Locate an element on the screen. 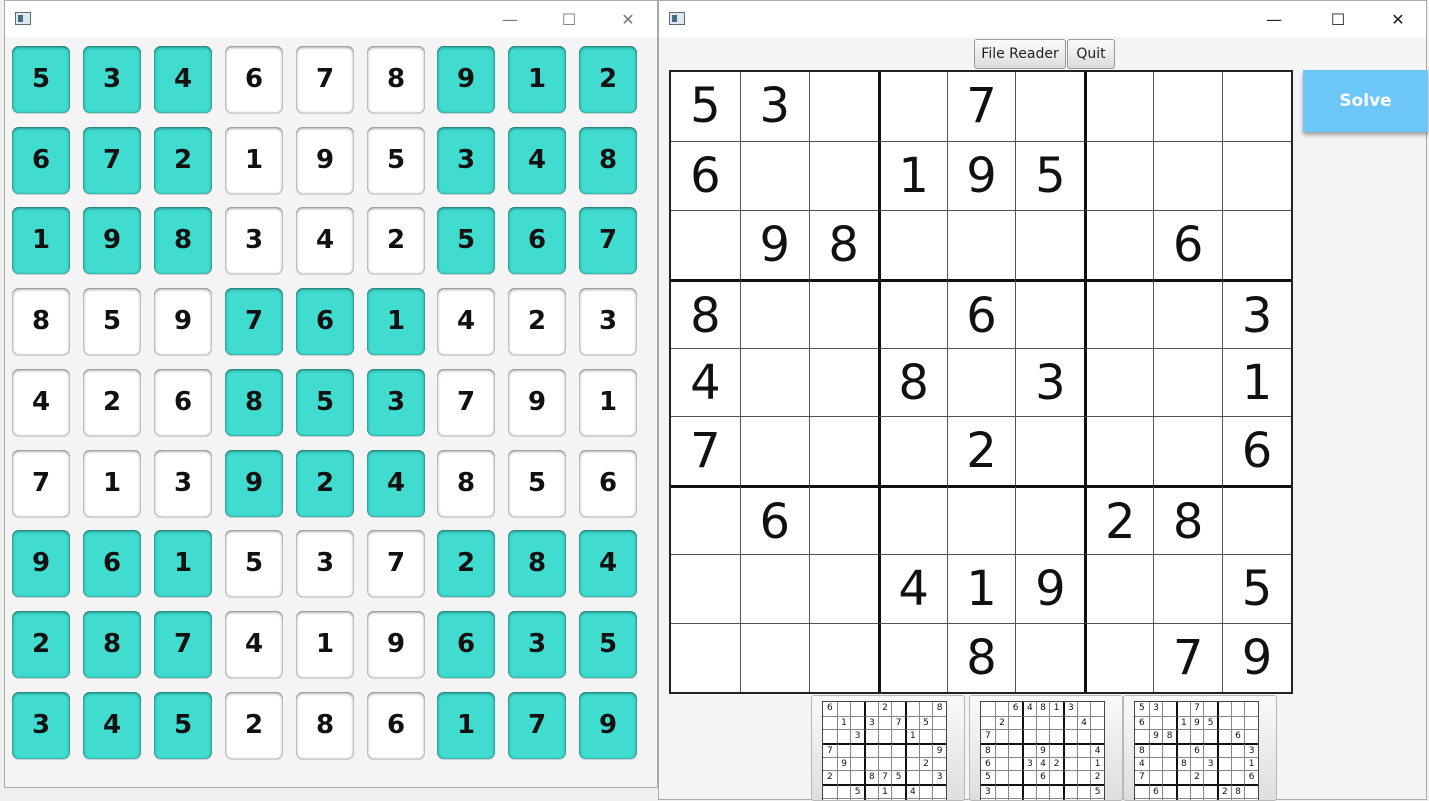  solution-window-titlebar: — ☐ ✕ is located at coordinates (331, 19).